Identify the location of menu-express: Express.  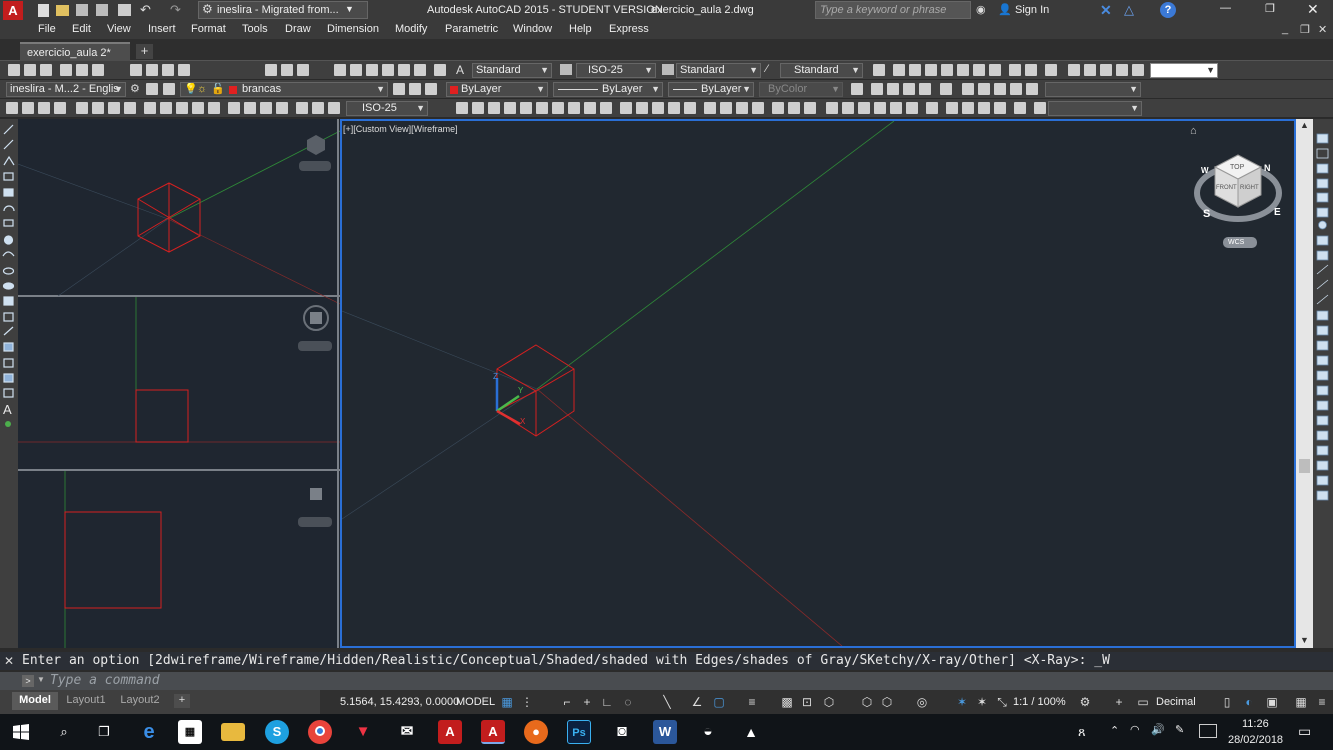
(629, 29).